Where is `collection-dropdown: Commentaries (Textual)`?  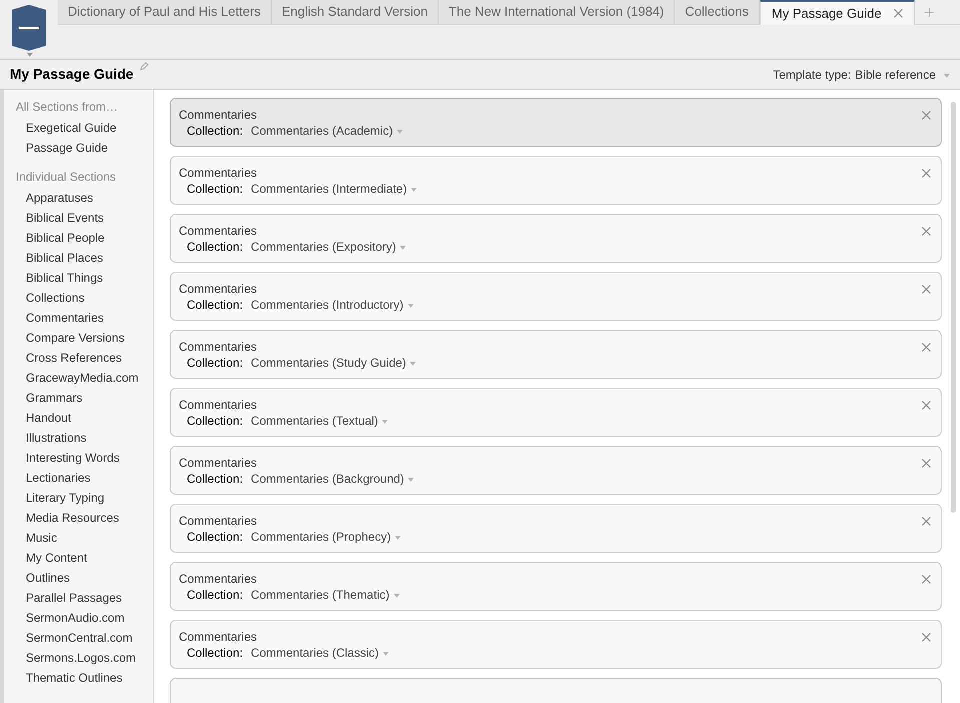 collection-dropdown: Commentaries (Textual) is located at coordinates (319, 421).